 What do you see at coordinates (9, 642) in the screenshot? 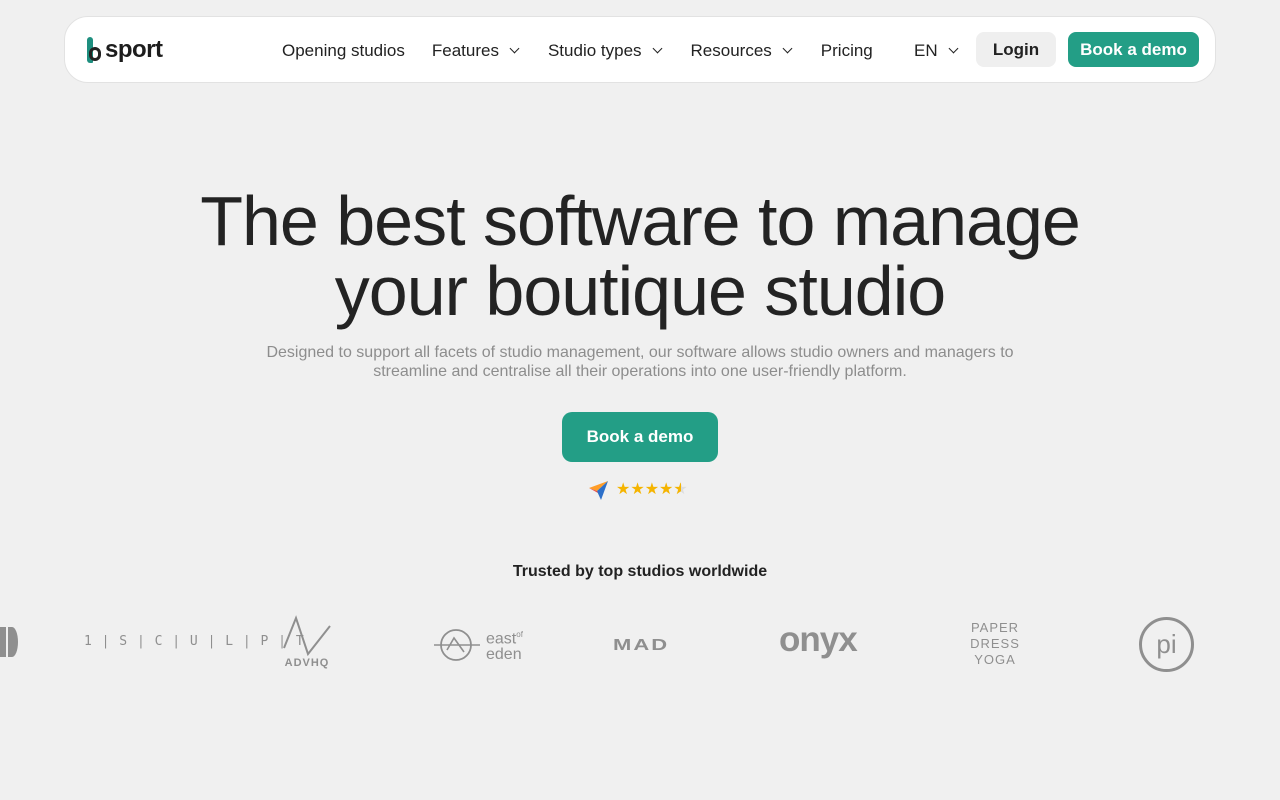
I see `customer-logo-partial` at bounding box center [9, 642].